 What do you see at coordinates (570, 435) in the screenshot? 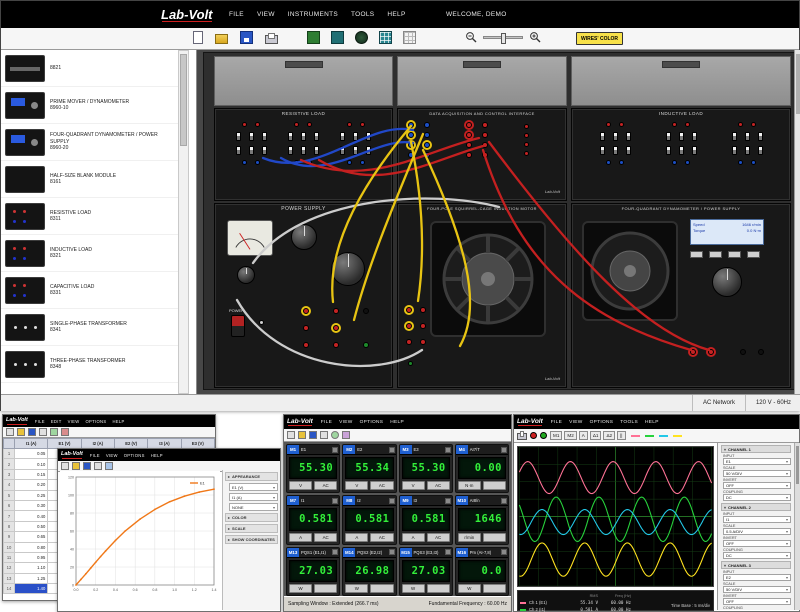
I see `m2-button: M2` at bounding box center [570, 435].